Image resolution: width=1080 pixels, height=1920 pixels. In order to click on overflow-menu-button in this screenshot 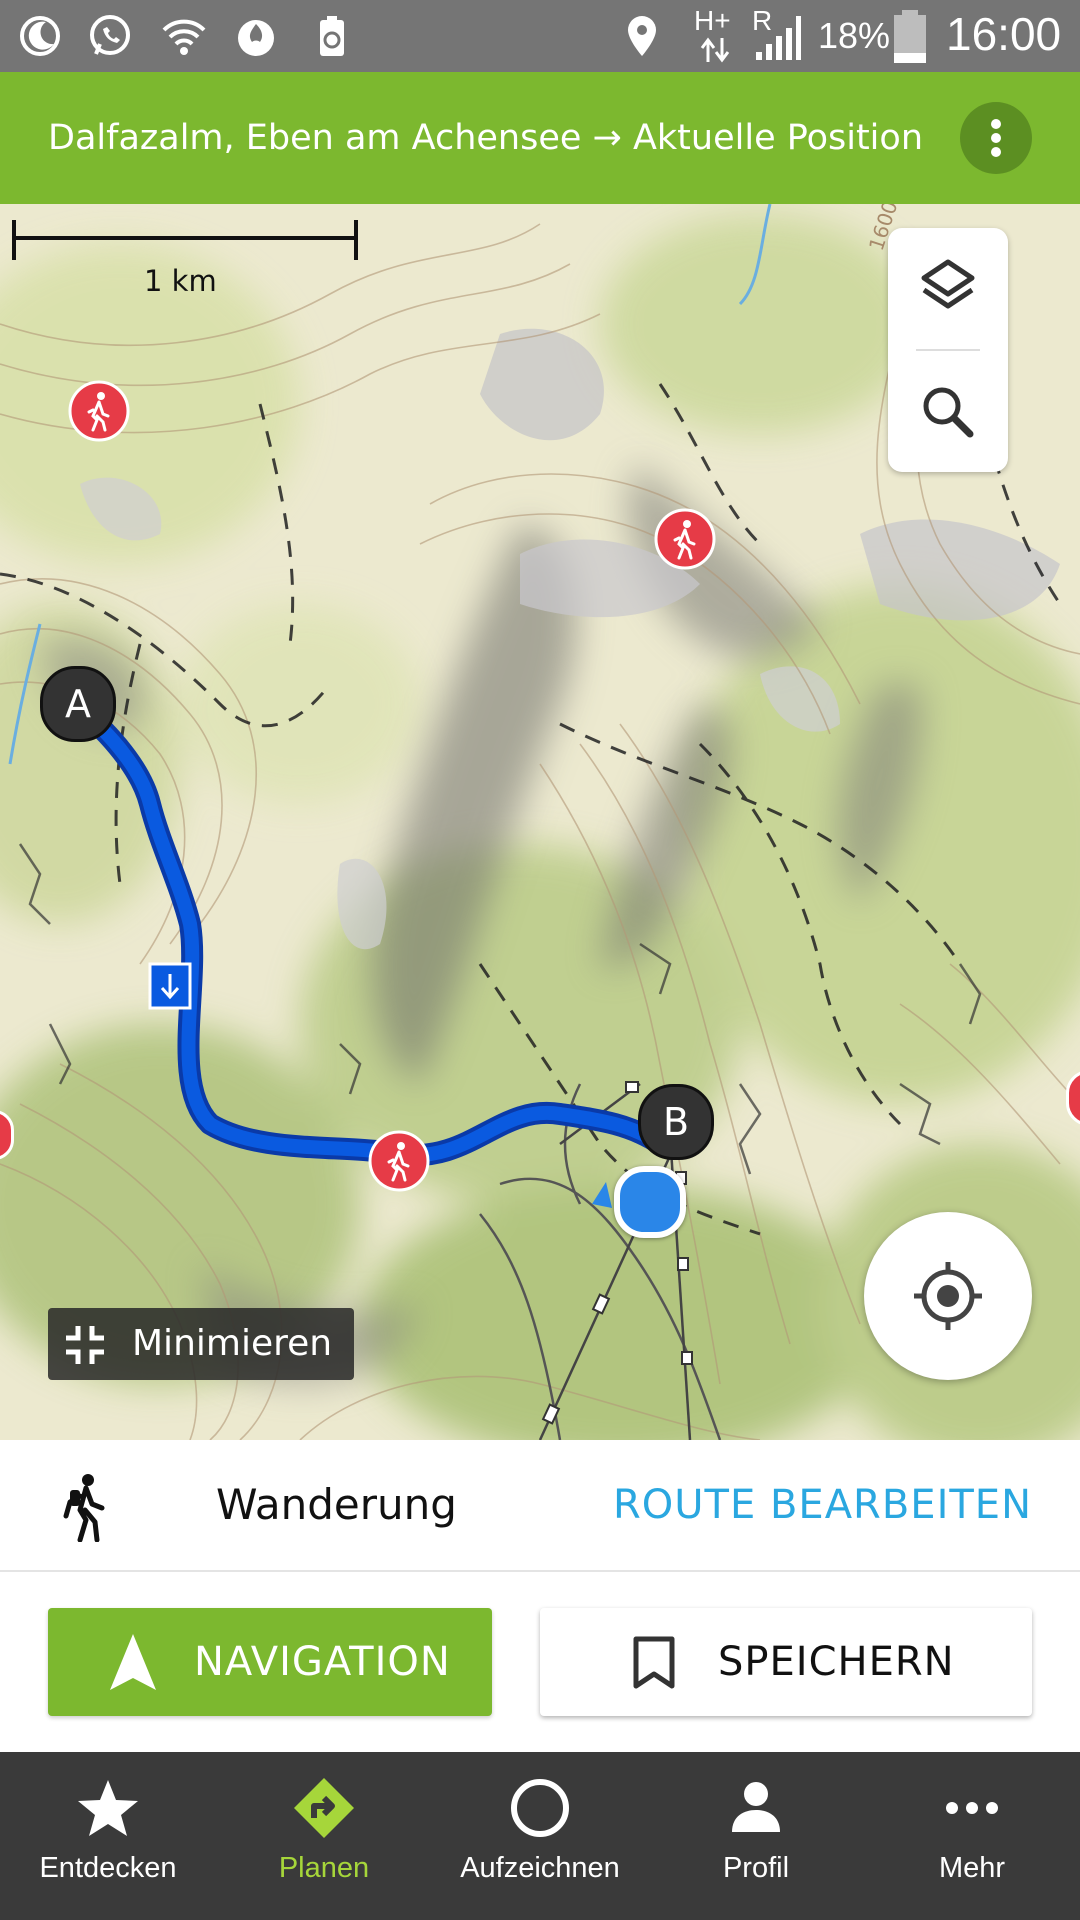, I will do `click(996, 138)`.